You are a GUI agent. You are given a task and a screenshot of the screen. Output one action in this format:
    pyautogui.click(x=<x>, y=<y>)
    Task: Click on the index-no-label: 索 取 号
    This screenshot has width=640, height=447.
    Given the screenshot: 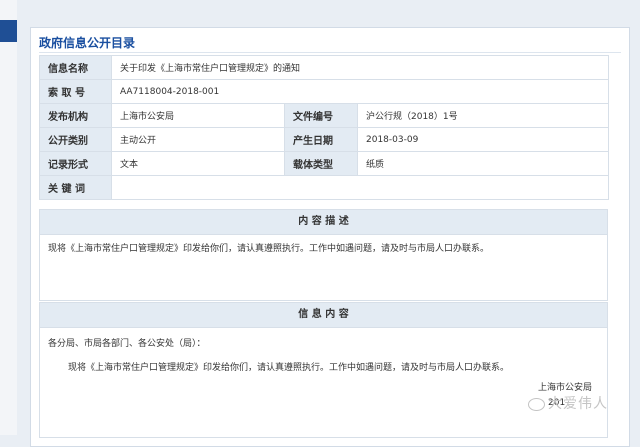 What is the action you would take?
    pyautogui.click(x=75, y=91)
    